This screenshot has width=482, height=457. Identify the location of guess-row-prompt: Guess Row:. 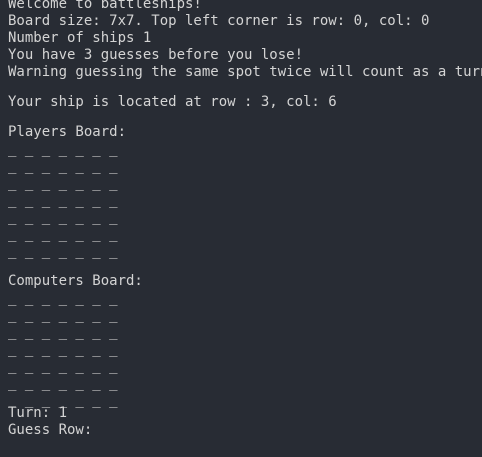
(241, 430).